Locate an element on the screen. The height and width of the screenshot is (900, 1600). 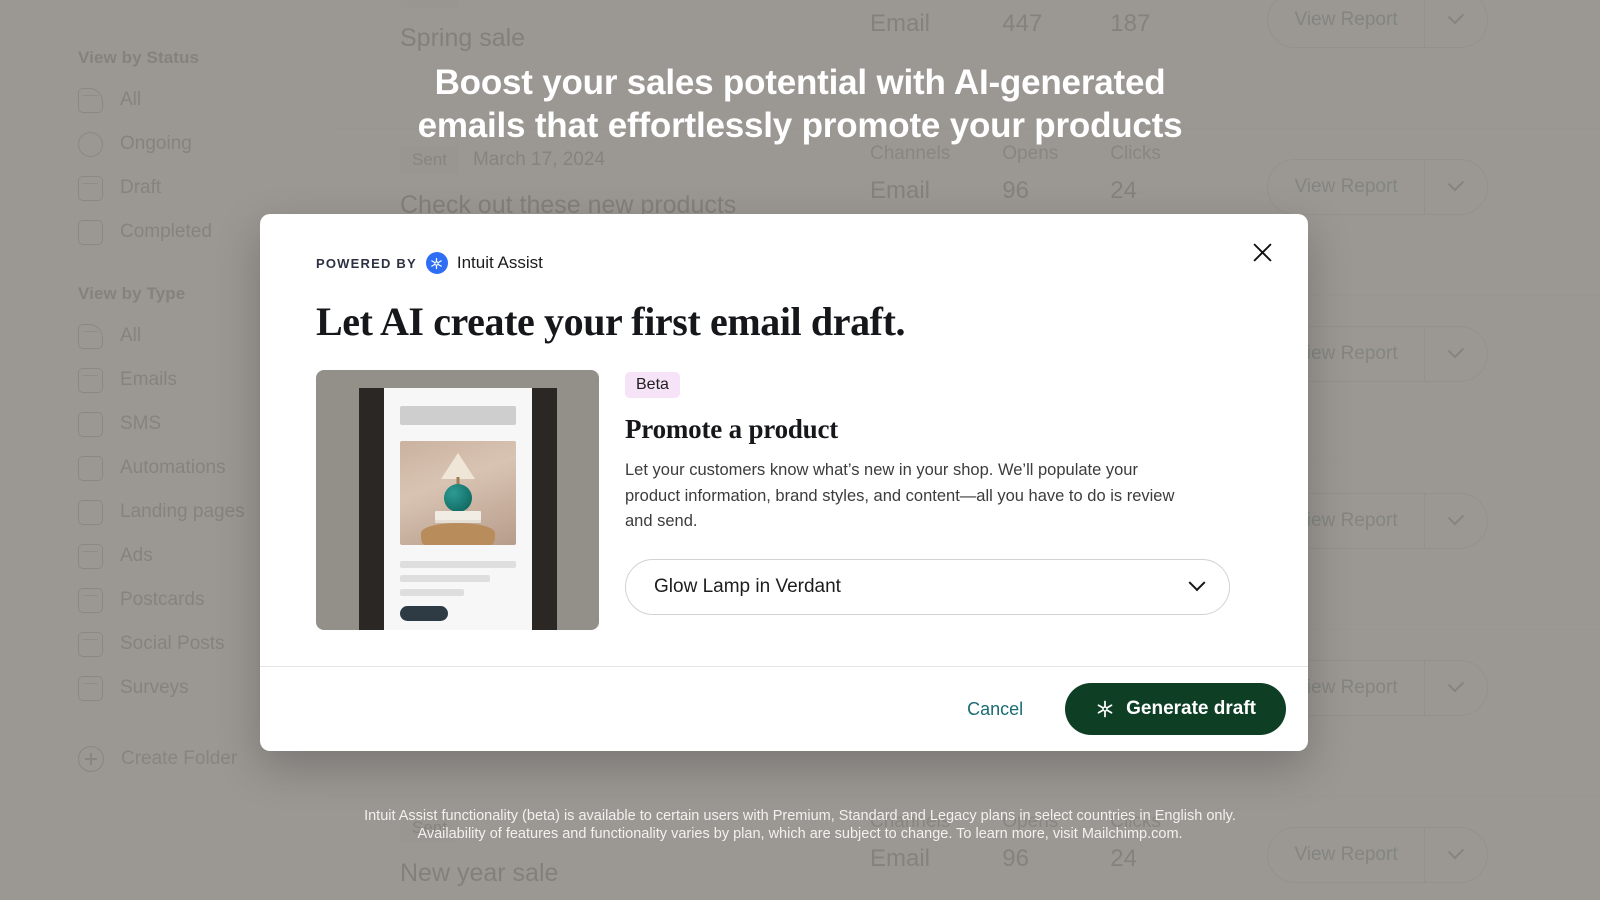
generate-draft-button: Generate draft is located at coordinates (1175, 709).